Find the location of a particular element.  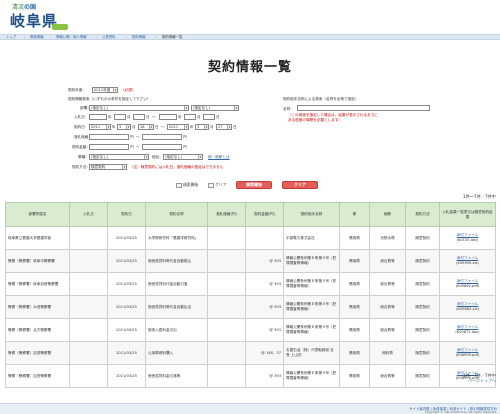

dept-select: (指定なし) ▾ is located at coordinates (139, 108).